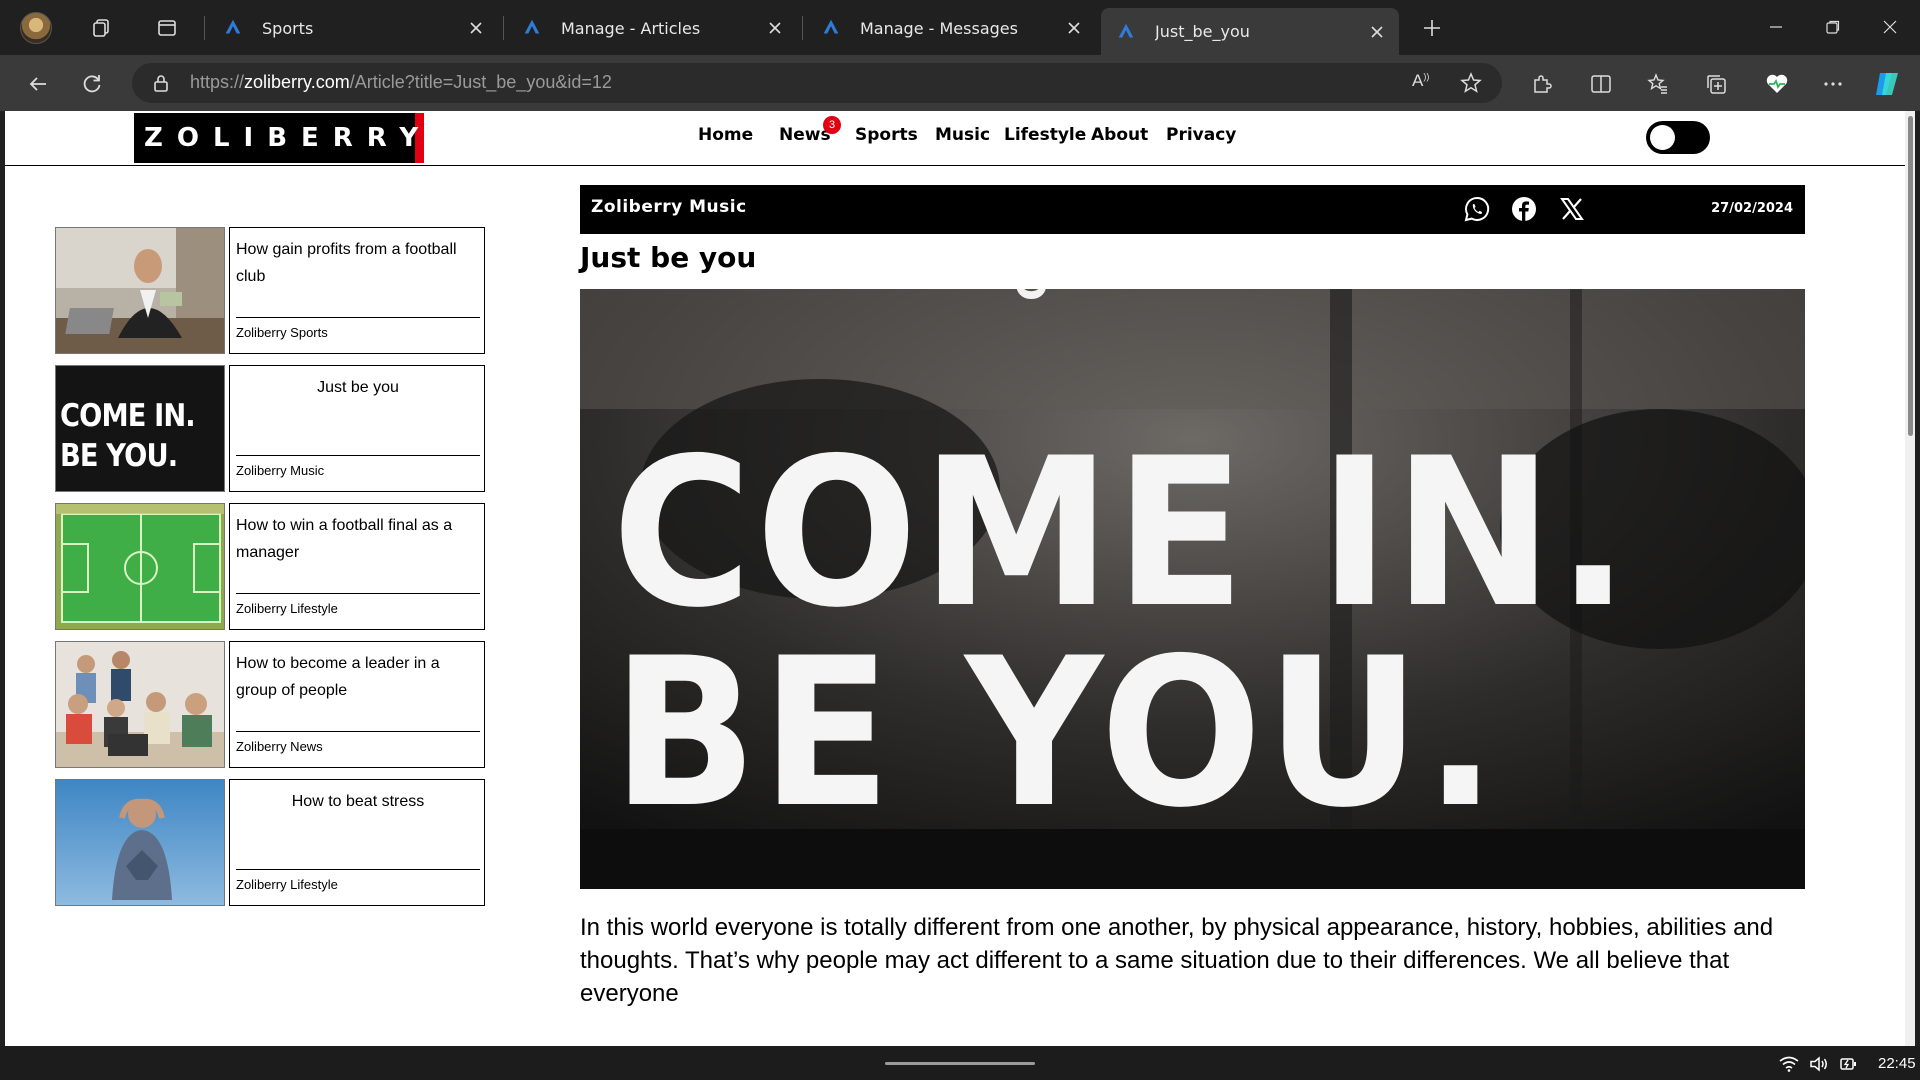  I want to click on sidebar-article-card: How to beat stress Zoliberry Lifestyle, so click(270, 842).